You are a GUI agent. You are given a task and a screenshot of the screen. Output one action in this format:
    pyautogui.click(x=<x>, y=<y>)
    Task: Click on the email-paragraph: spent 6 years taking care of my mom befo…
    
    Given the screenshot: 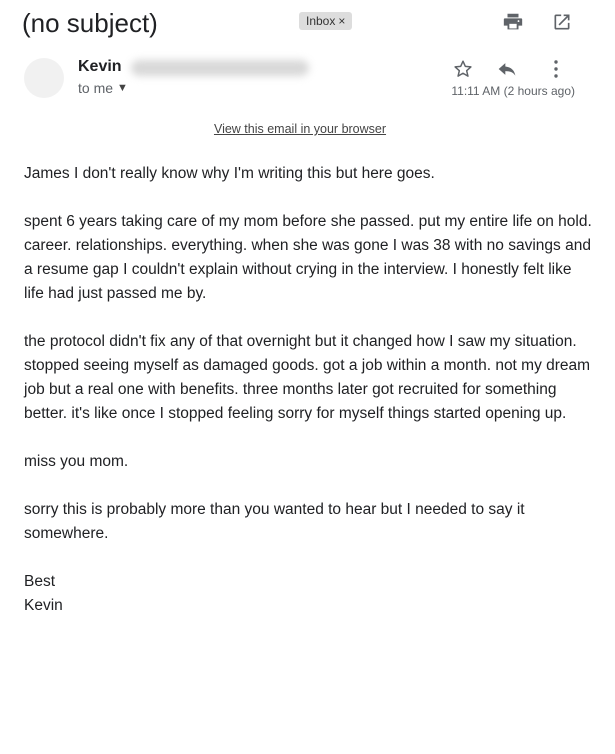 What is the action you would take?
    pyautogui.click(x=308, y=257)
    